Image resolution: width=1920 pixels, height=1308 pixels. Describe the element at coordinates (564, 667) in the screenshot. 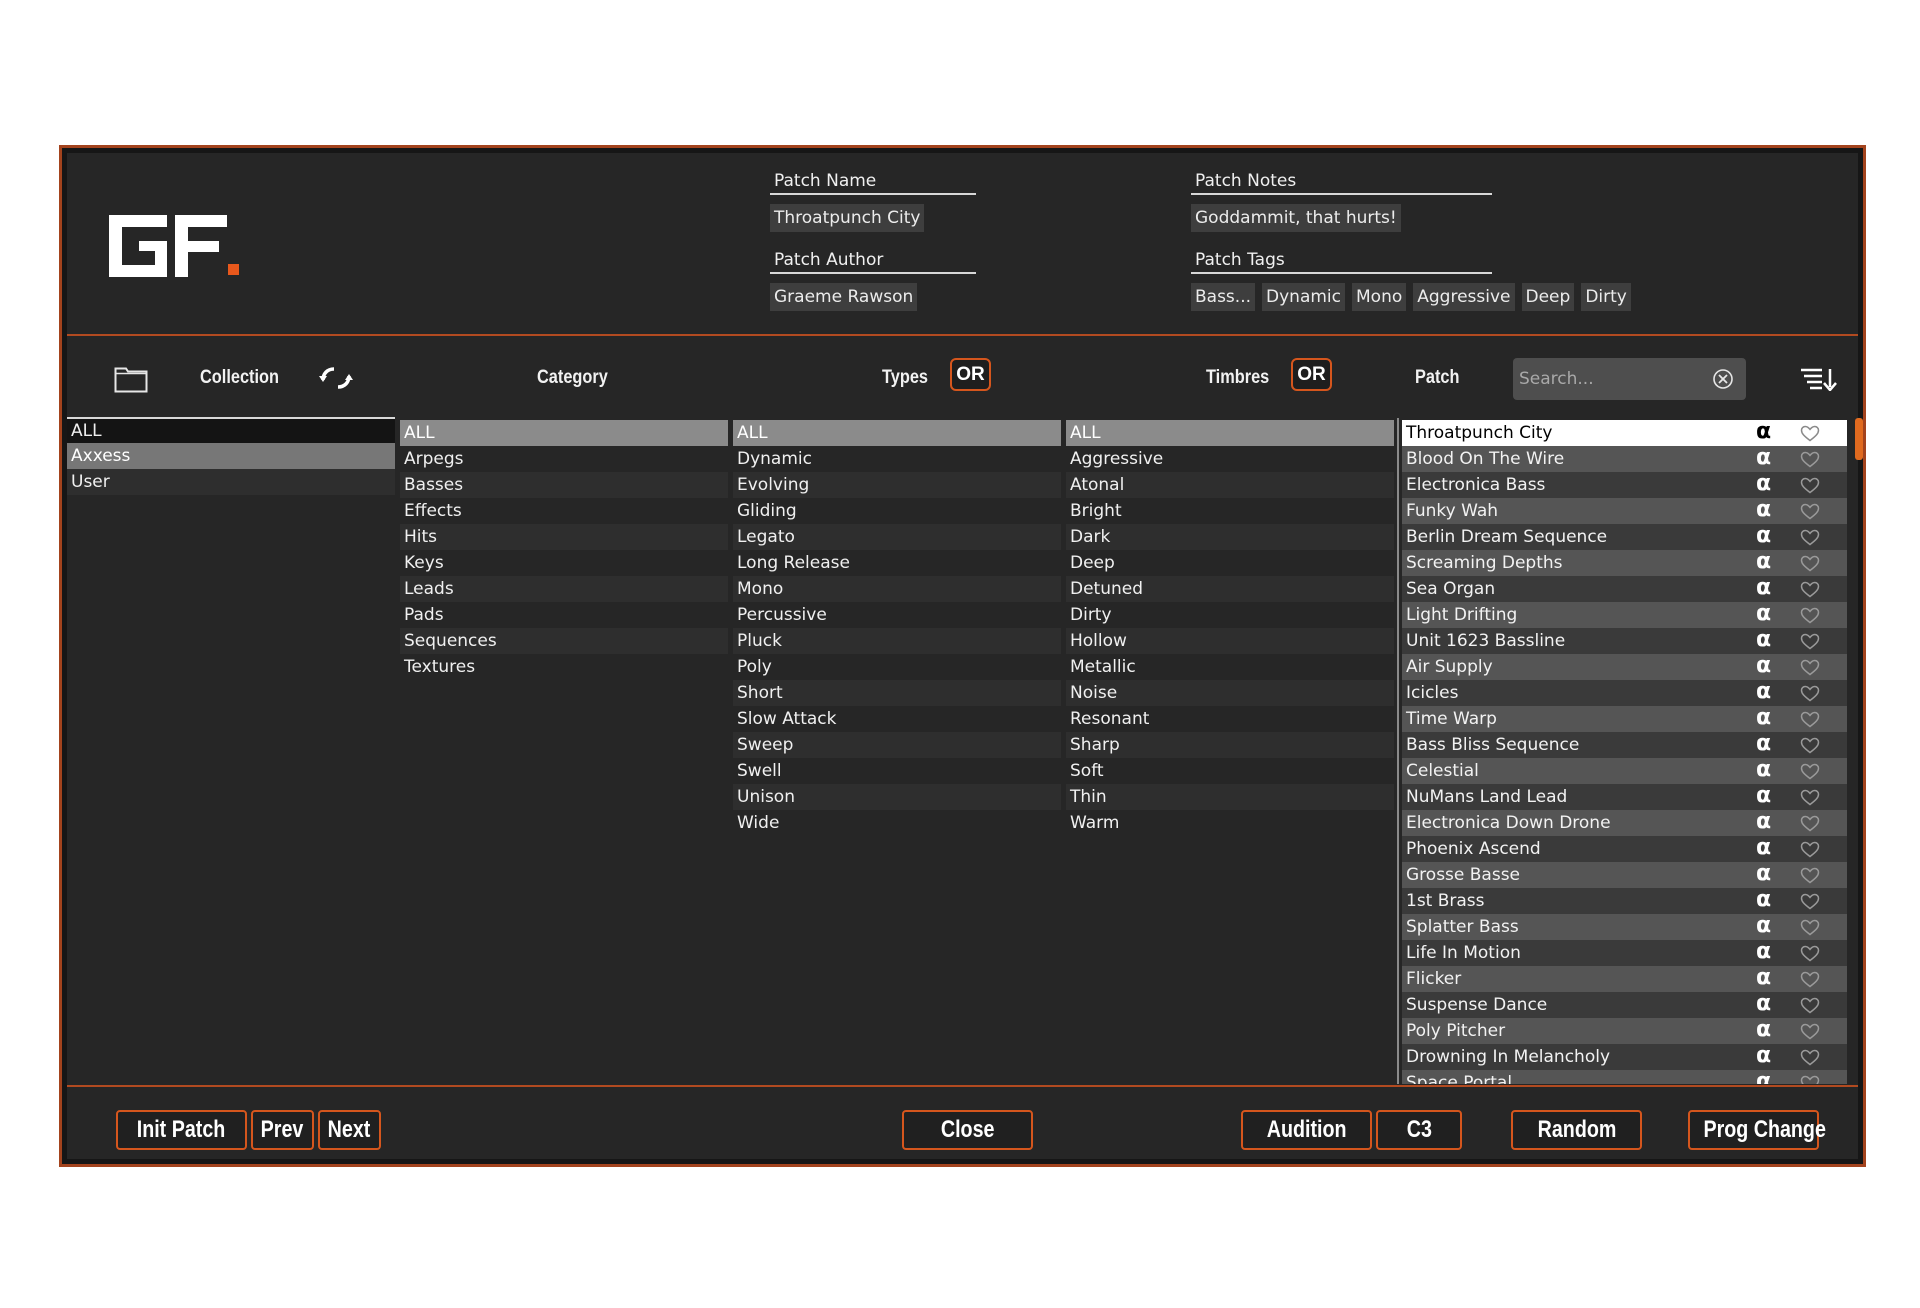

I see `category-item: Textures` at that location.